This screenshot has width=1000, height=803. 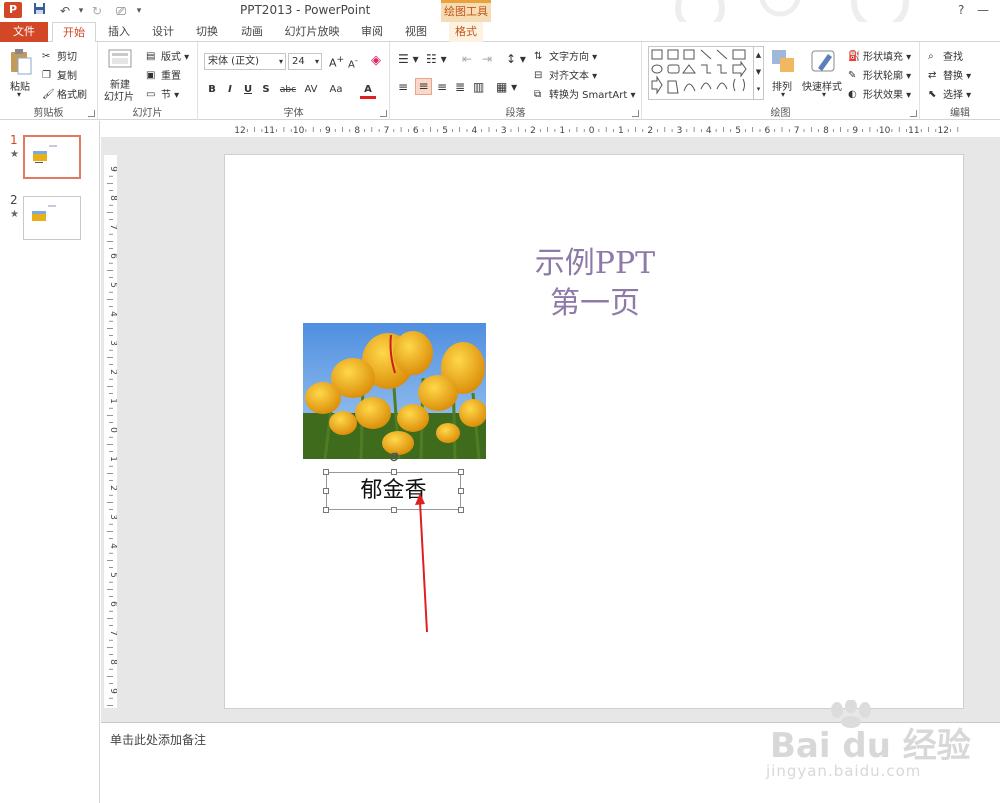 What do you see at coordinates (139, 11) in the screenshot?
I see `customize-toolbar-icon: ▾` at bounding box center [139, 11].